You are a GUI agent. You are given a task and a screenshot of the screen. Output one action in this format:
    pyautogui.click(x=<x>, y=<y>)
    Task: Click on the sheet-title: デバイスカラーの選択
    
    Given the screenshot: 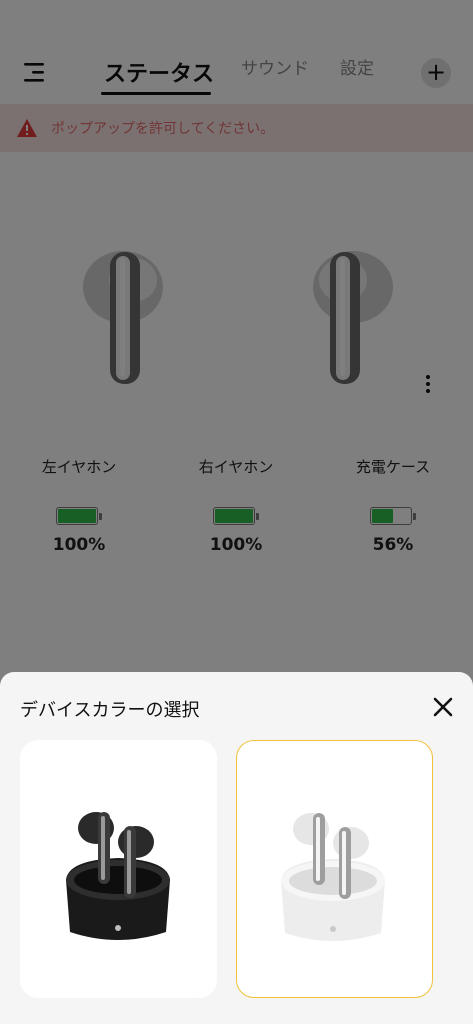 What is the action you would take?
    pyautogui.click(x=110, y=710)
    